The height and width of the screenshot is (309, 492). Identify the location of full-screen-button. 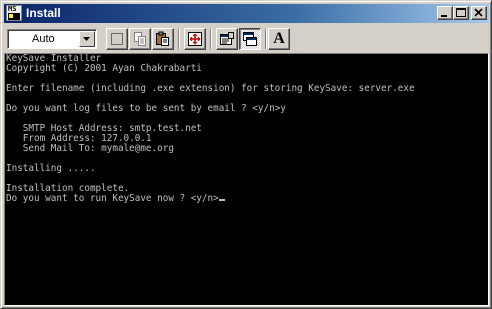
(195, 39).